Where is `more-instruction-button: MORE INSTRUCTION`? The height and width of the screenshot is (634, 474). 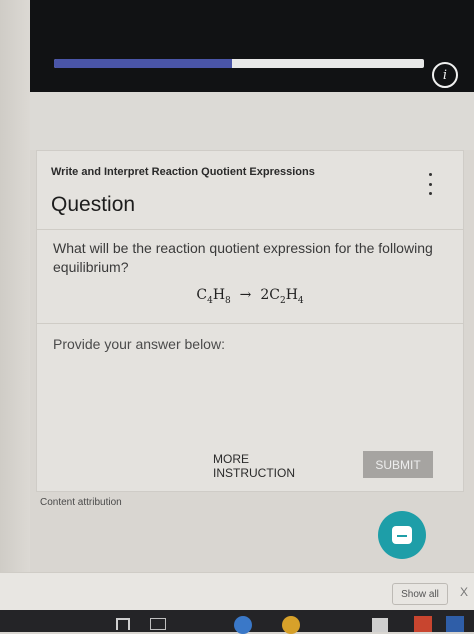 more-instruction-button: MORE INSTRUCTION is located at coordinates (273, 466).